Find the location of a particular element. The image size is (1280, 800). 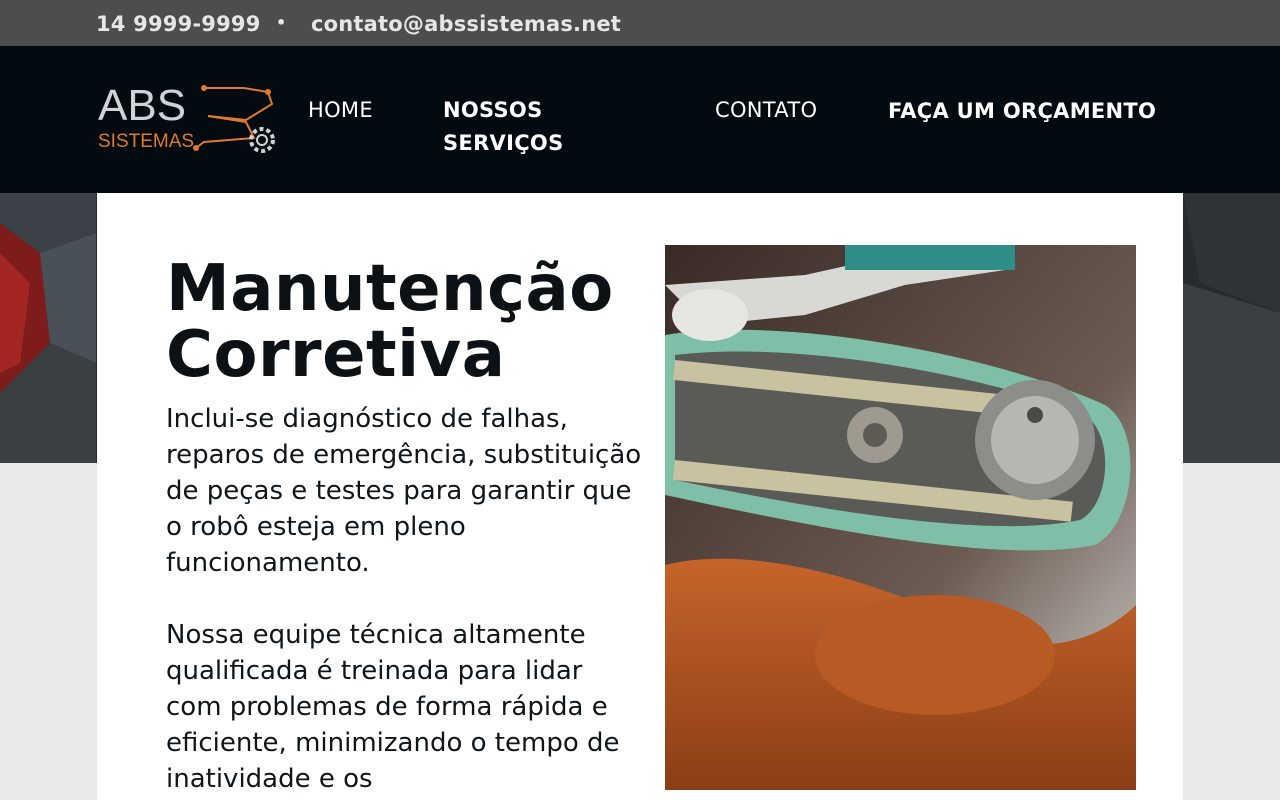

nav-servicos-line2: SERVIÇOS is located at coordinates (503, 143).